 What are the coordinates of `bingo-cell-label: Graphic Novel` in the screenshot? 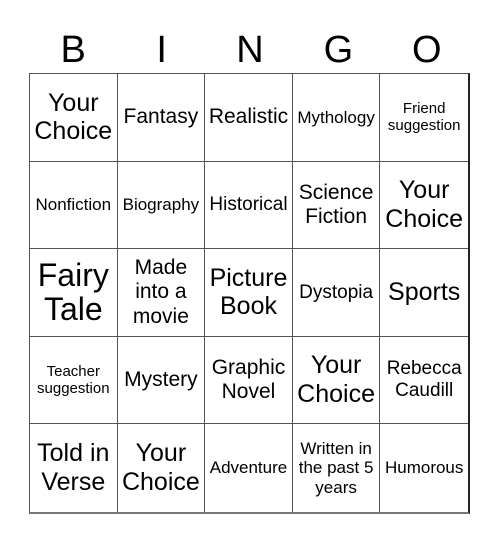 It's located at (248, 379).